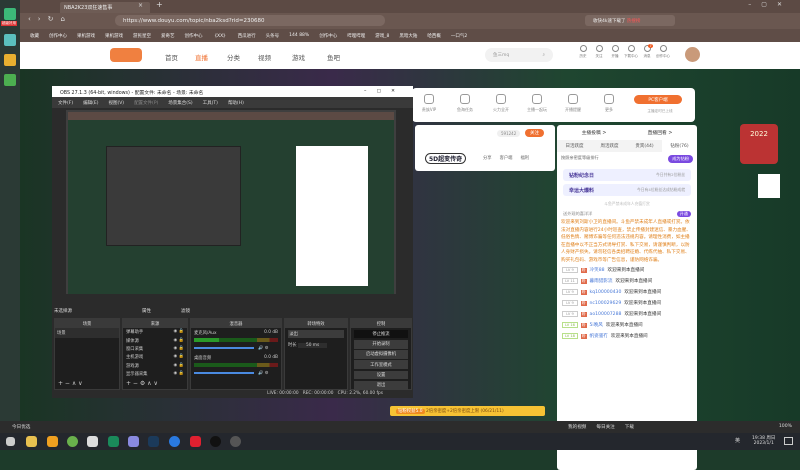 The image size is (800, 470). I want to click on nav-5: 鱼吧, so click(333, 57).